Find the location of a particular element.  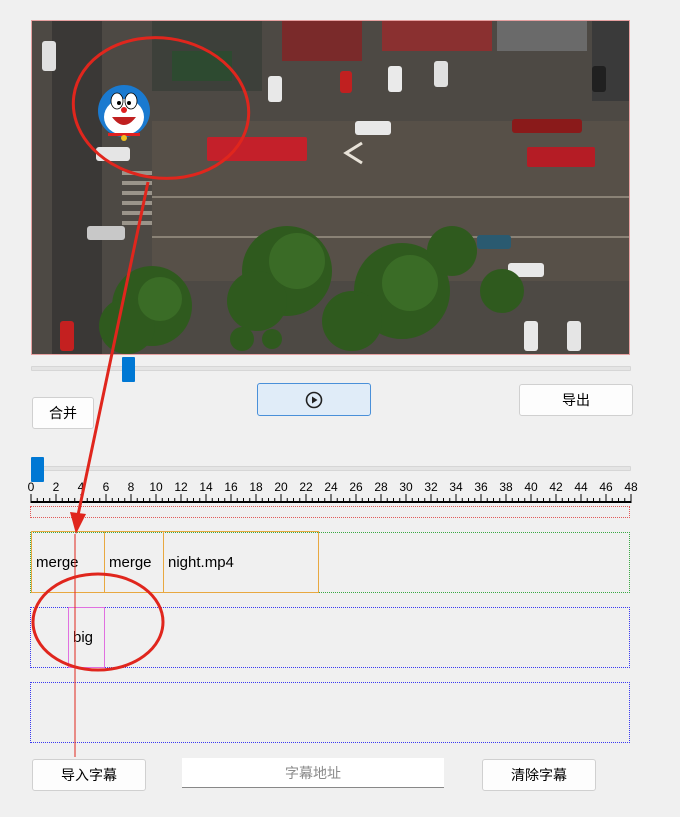

preview-slider-track is located at coordinates (331, 368).